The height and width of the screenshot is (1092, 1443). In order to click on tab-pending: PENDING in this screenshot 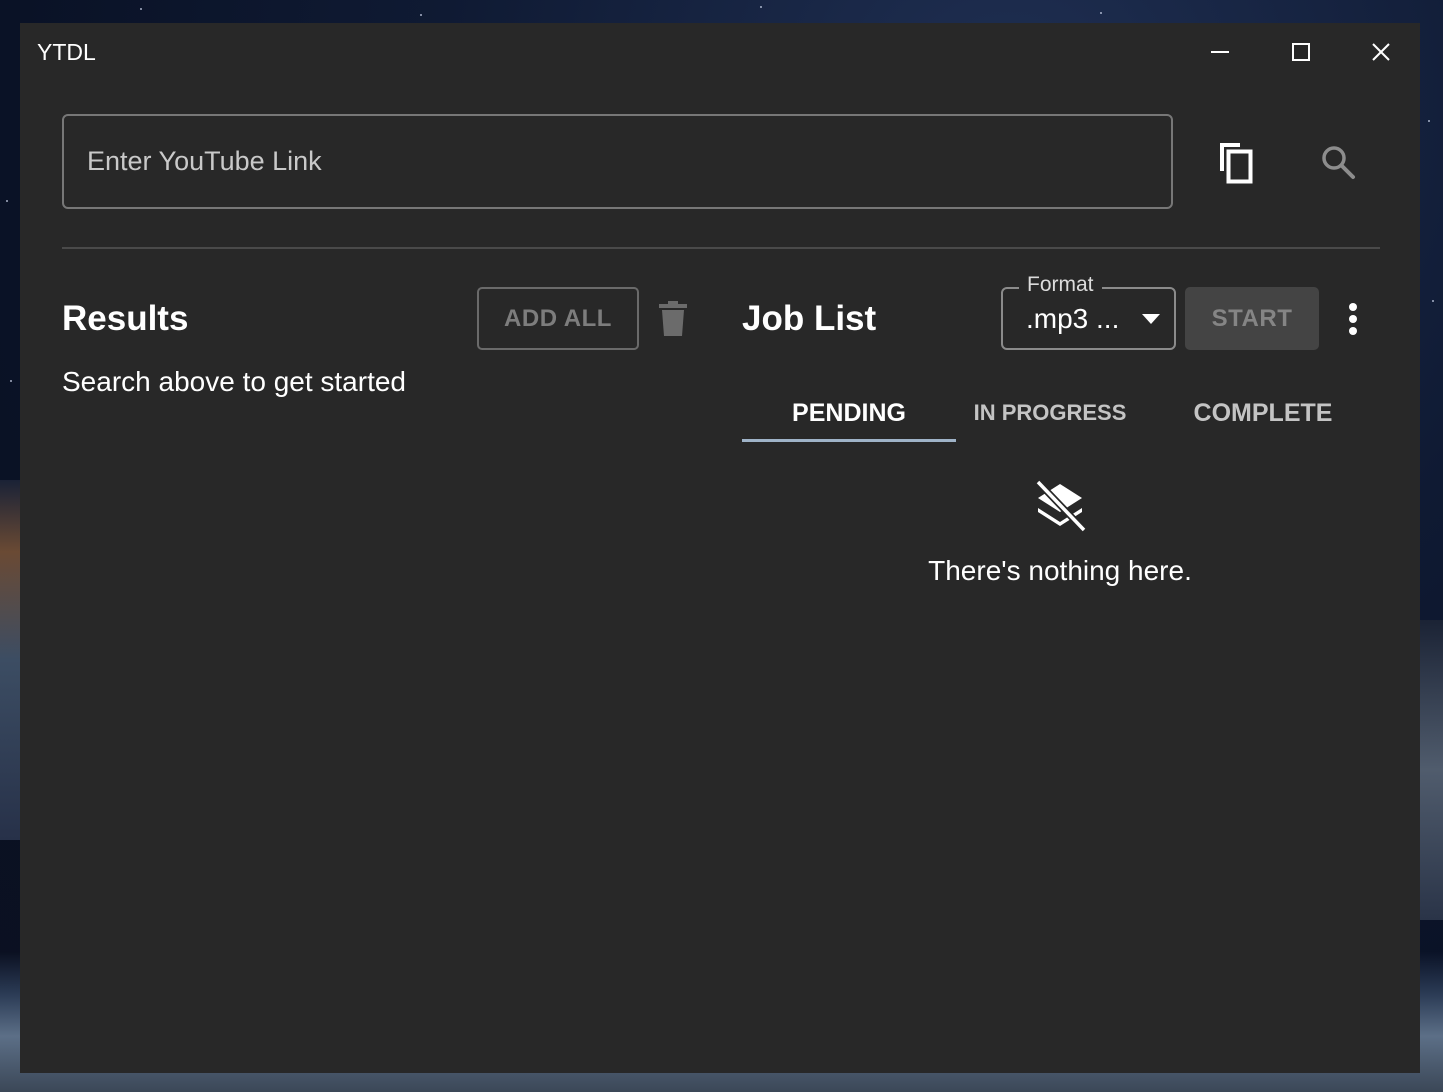, I will do `click(849, 413)`.